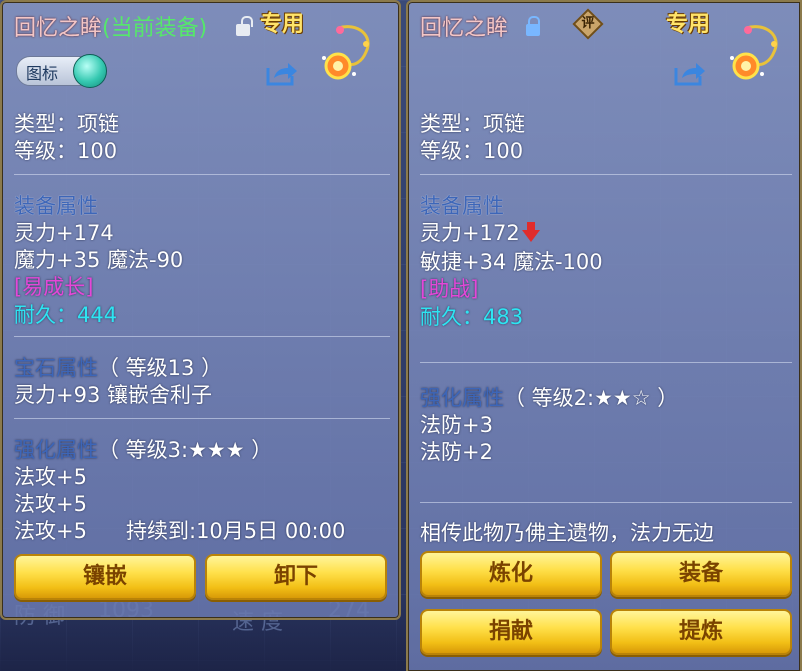  I want to click on enhance-attr: 法防+2, so click(456, 452).